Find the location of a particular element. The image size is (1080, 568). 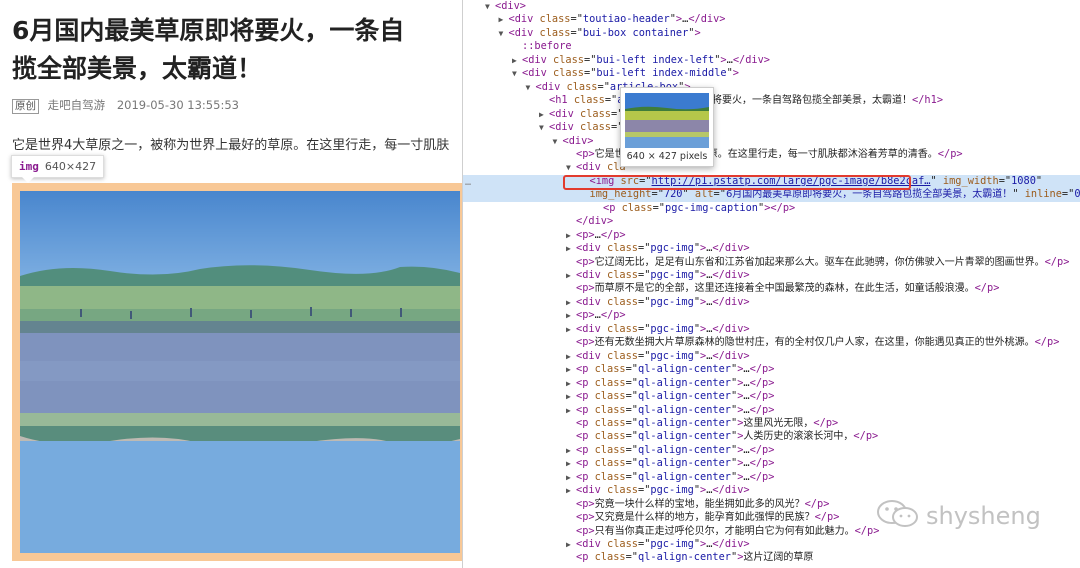

dom-node-markup: <div class="a is located at coordinates (589, 127).